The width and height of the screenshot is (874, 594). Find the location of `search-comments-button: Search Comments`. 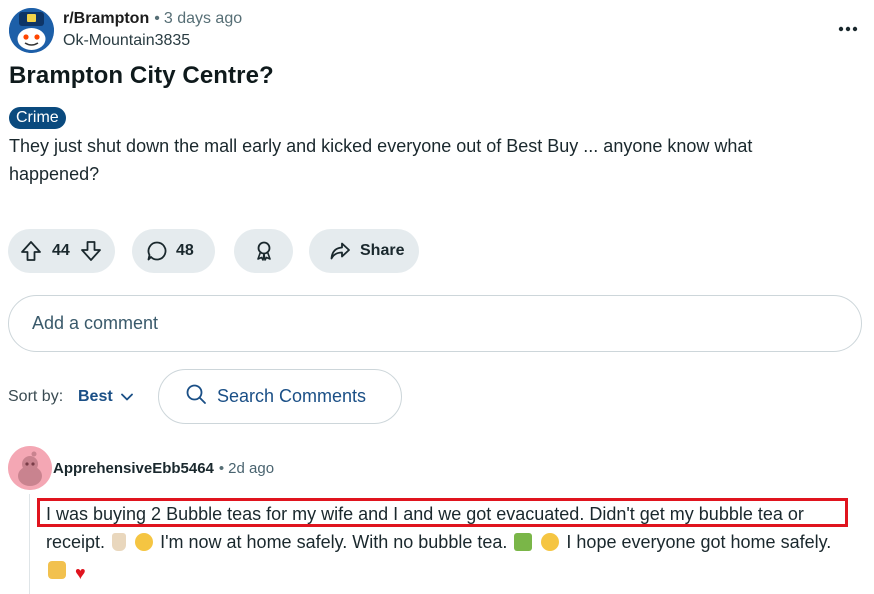

search-comments-button: Search Comments is located at coordinates (280, 396).